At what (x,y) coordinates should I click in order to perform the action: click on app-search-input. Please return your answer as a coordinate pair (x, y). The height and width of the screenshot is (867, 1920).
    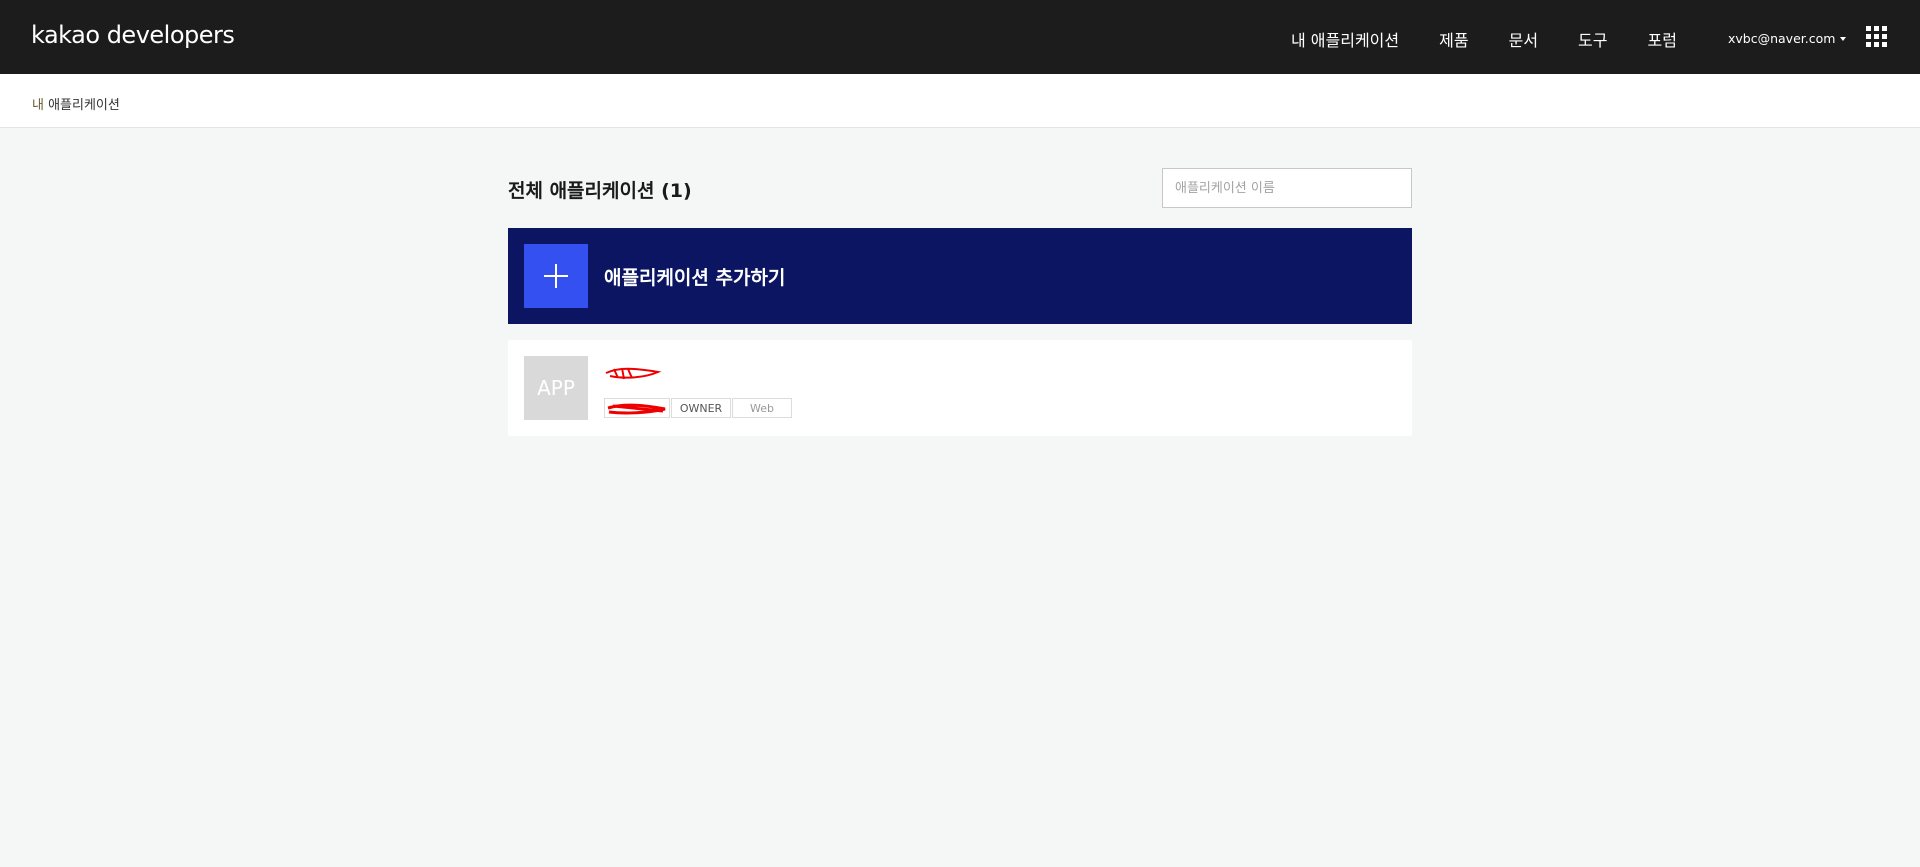
    Looking at the image, I should click on (1287, 188).